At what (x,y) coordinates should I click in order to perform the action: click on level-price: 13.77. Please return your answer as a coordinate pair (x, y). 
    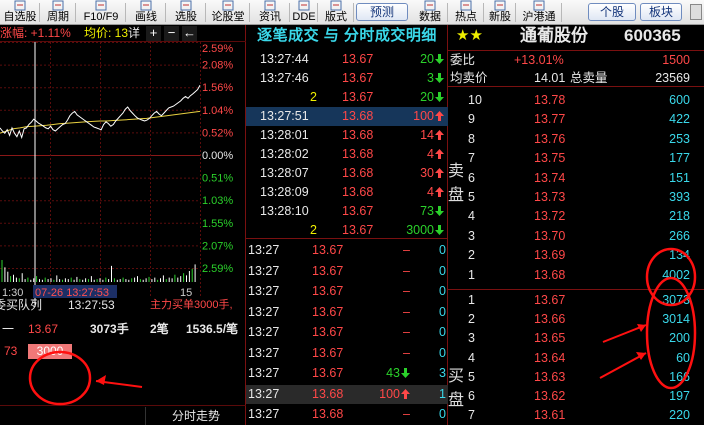
    Looking at the image, I should click on (550, 119).